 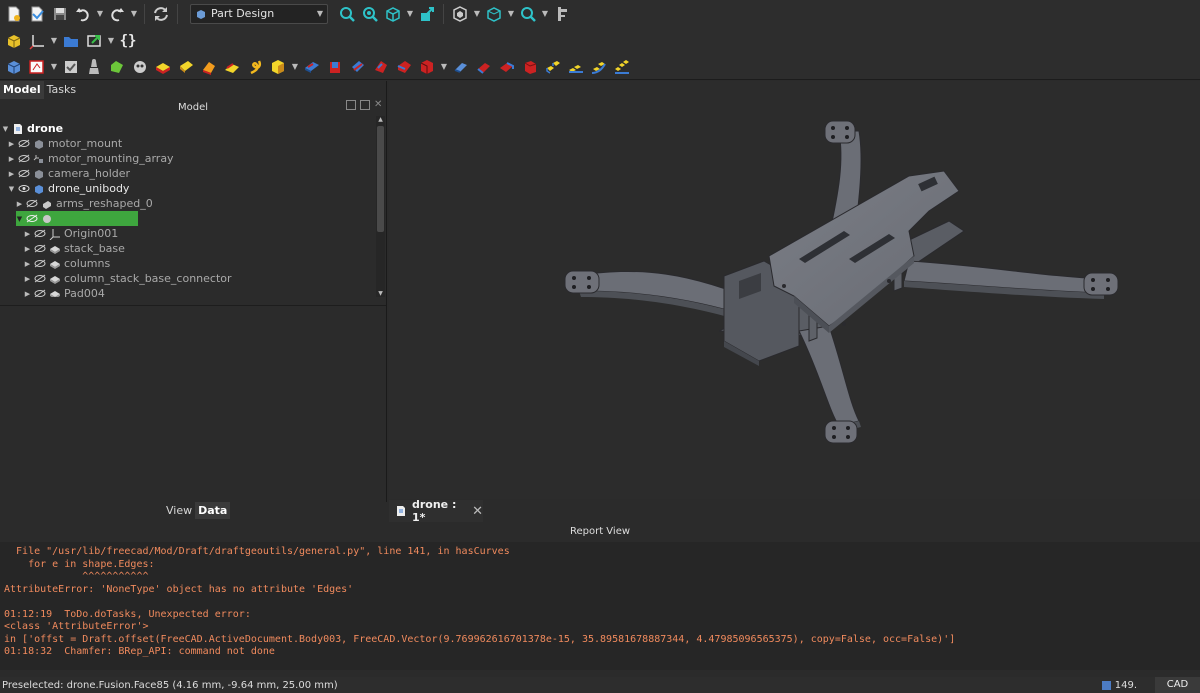 What do you see at coordinates (511, 14) in the screenshot?
I see `bbox-dropdown-icon: ▼` at bounding box center [511, 14].